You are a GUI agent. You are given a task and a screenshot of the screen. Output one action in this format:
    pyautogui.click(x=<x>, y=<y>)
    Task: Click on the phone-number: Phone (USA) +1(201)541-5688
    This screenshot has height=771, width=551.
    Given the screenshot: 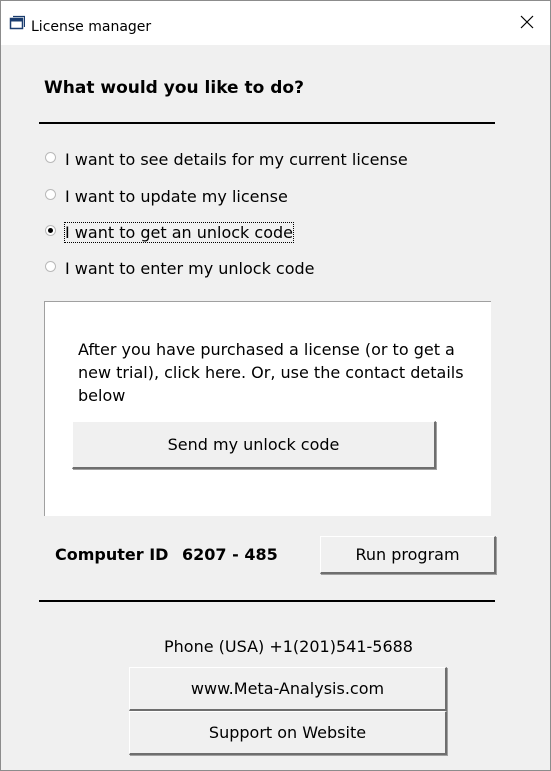 What is the action you would take?
    pyautogui.click(x=288, y=646)
    